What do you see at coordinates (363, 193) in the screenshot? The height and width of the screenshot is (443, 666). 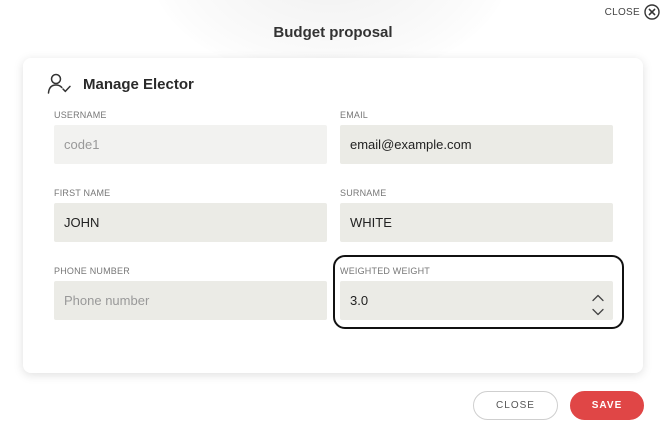 I see `surname-label: SURNAME` at bounding box center [363, 193].